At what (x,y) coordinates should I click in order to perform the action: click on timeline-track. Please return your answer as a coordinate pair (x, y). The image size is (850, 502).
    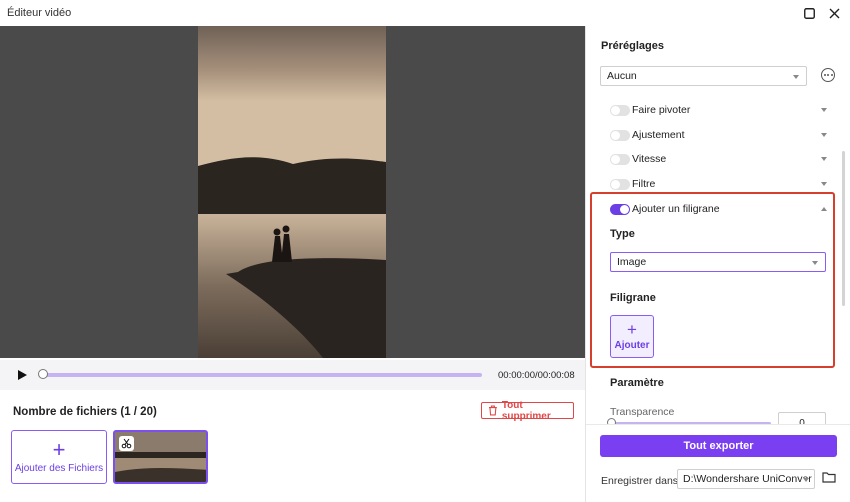
    Looking at the image, I should click on (262, 375).